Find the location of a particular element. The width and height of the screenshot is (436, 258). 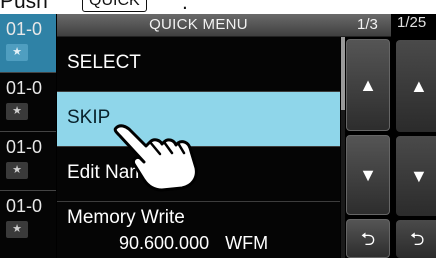

background-back-button: ⮌ is located at coordinates (416, 239).